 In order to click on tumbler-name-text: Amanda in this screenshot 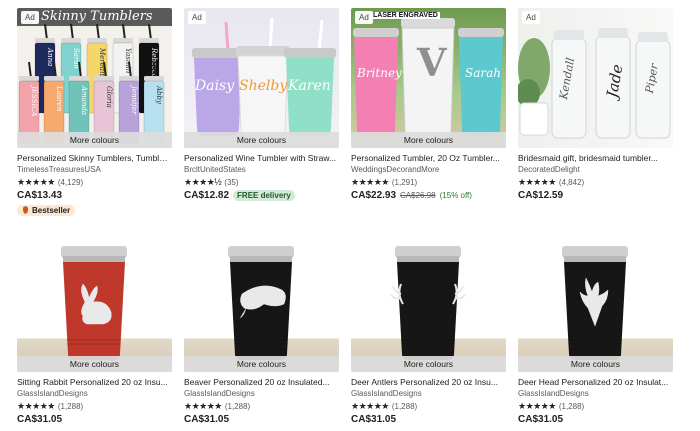, I will do `click(84, 100)`.